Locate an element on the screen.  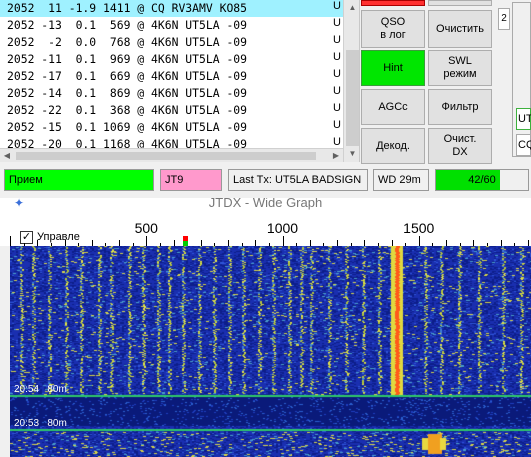
qso-log-button: QSO в лог is located at coordinates (393, 29).